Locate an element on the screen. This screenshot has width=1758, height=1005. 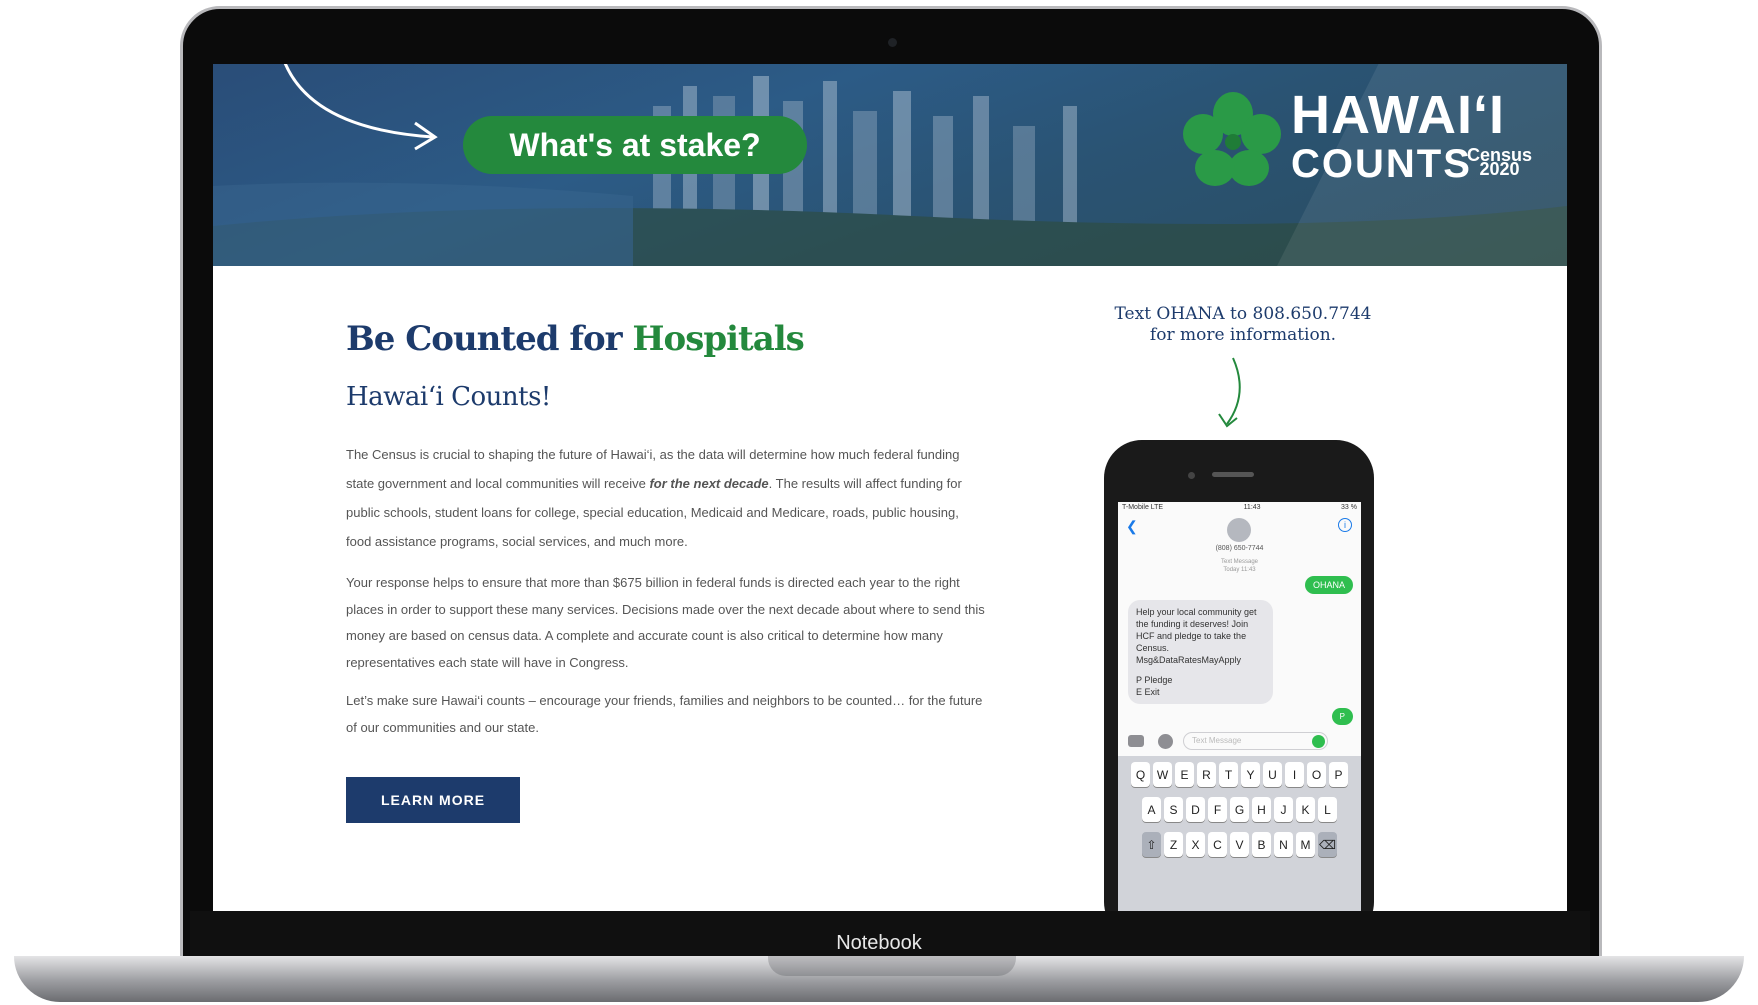
key: P is located at coordinates (1338, 774).